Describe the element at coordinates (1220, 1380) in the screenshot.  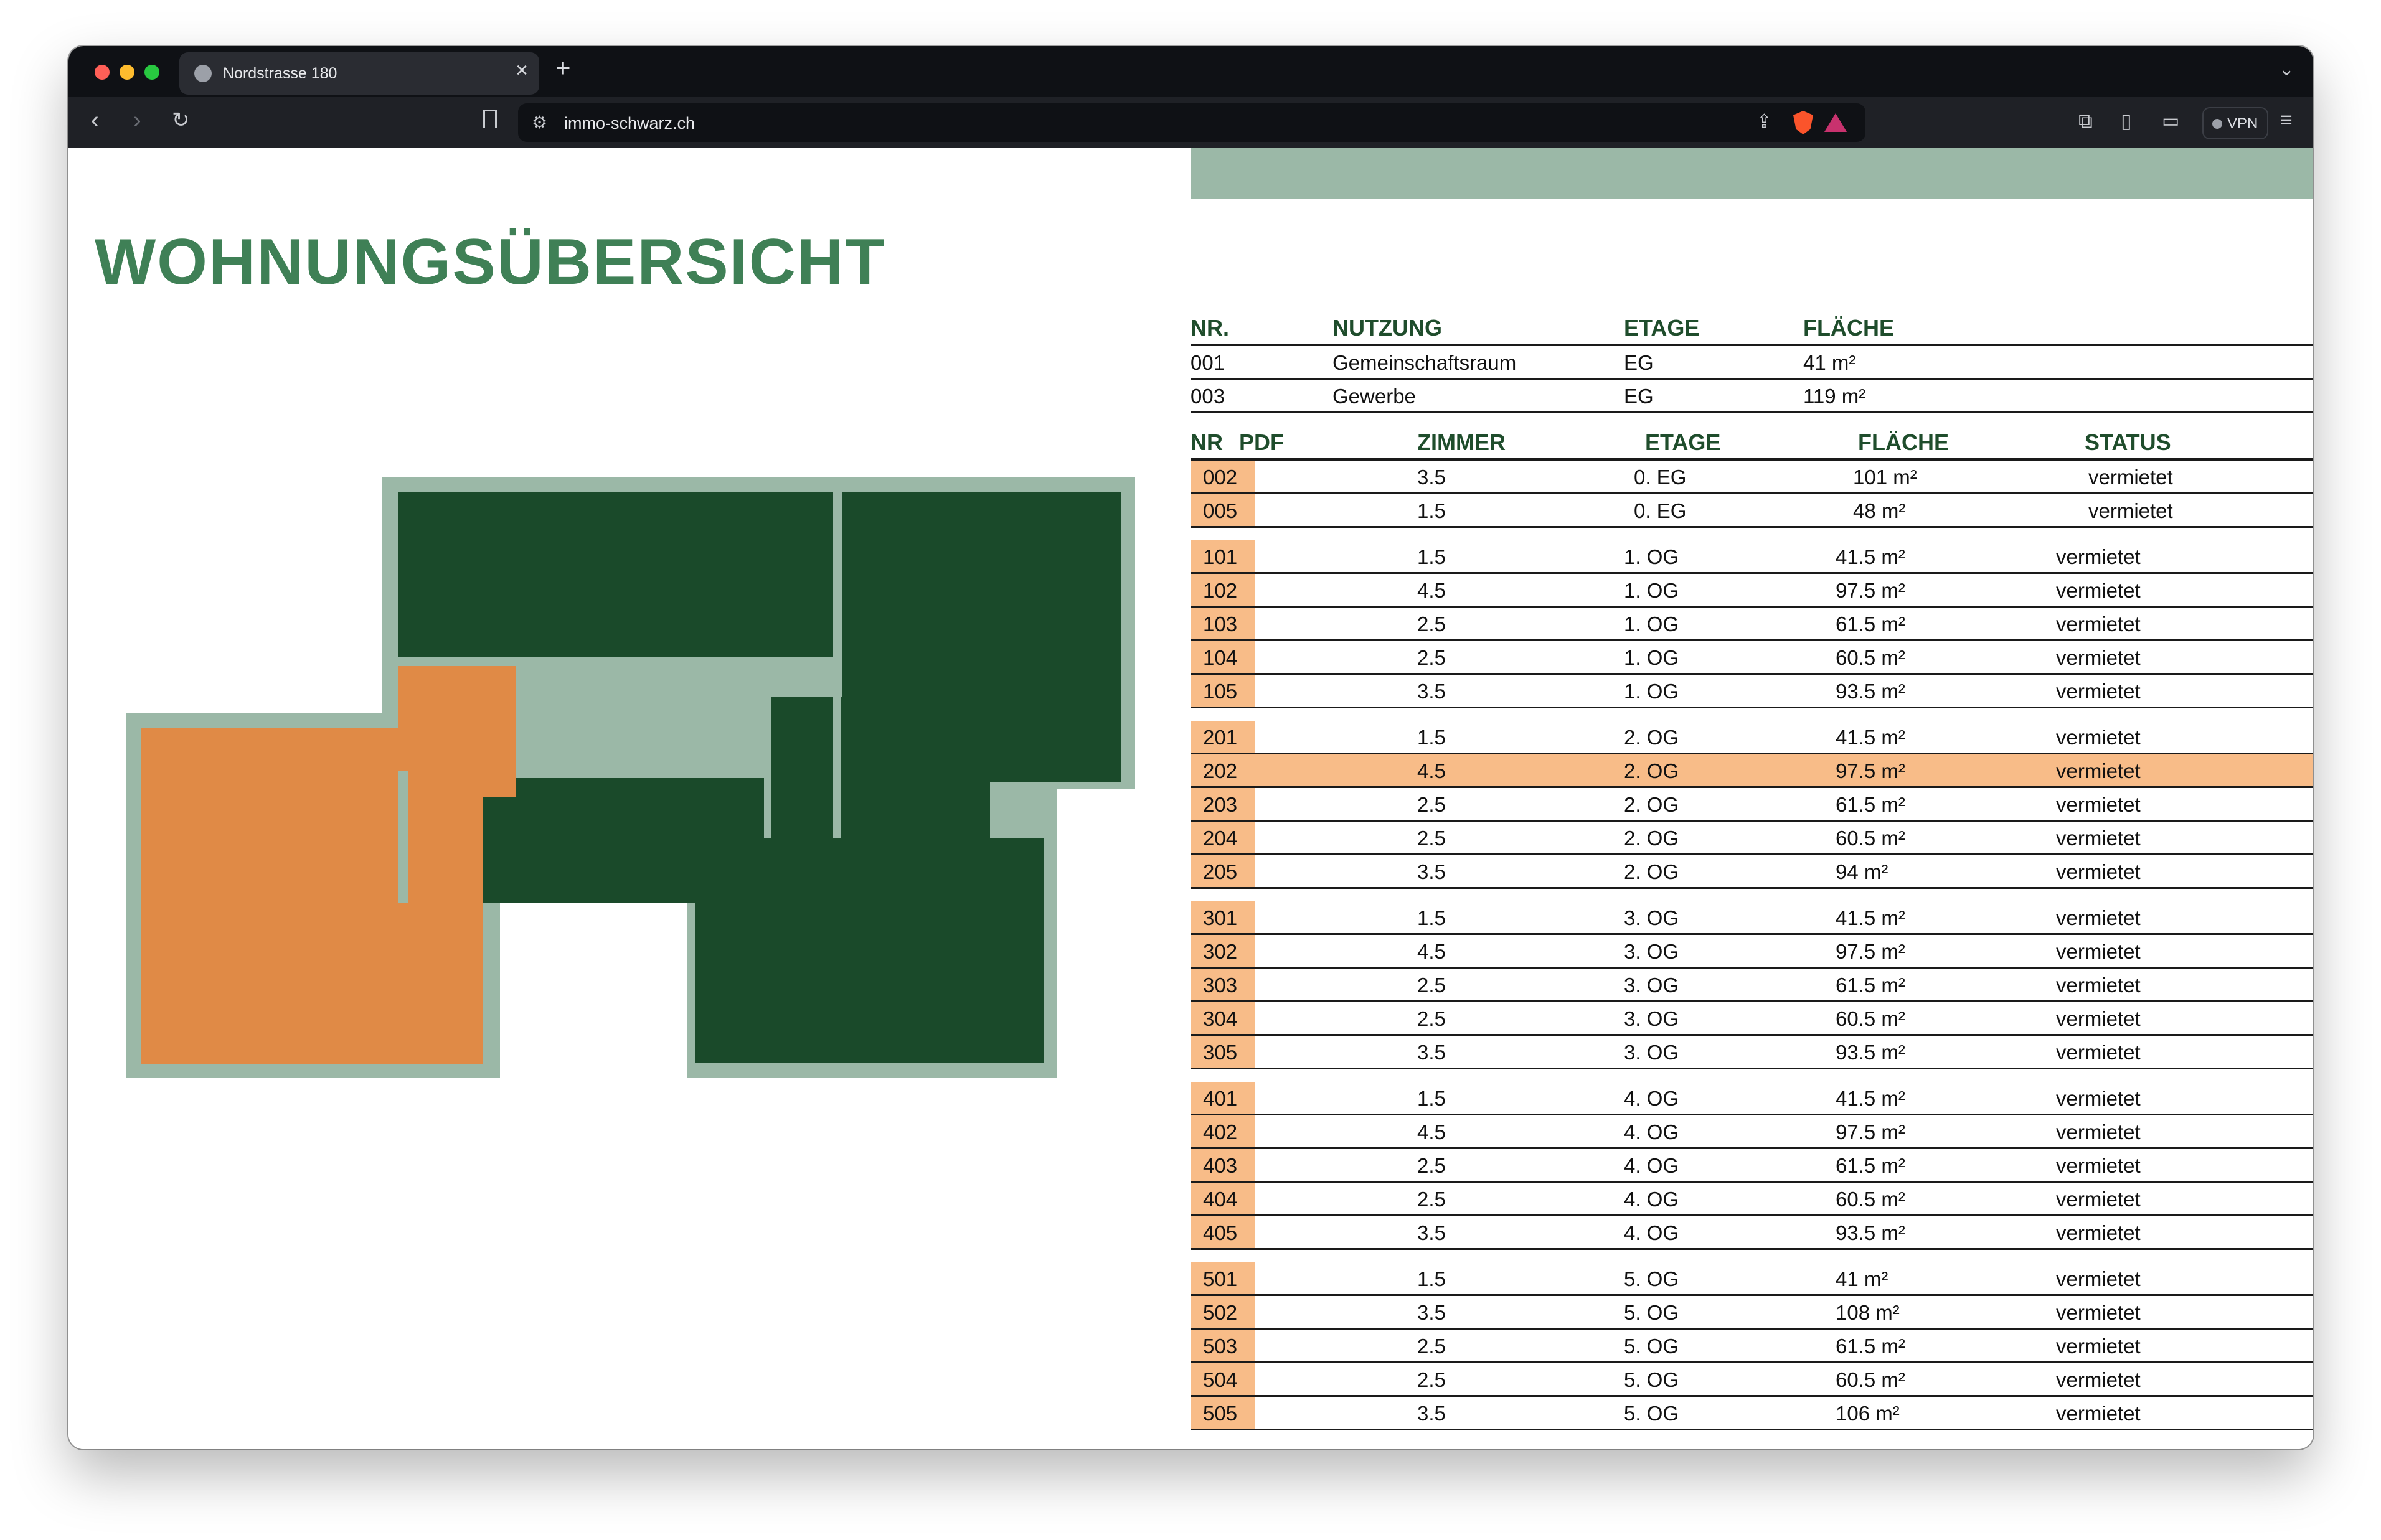
I see `cell-nr: 504` at that location.